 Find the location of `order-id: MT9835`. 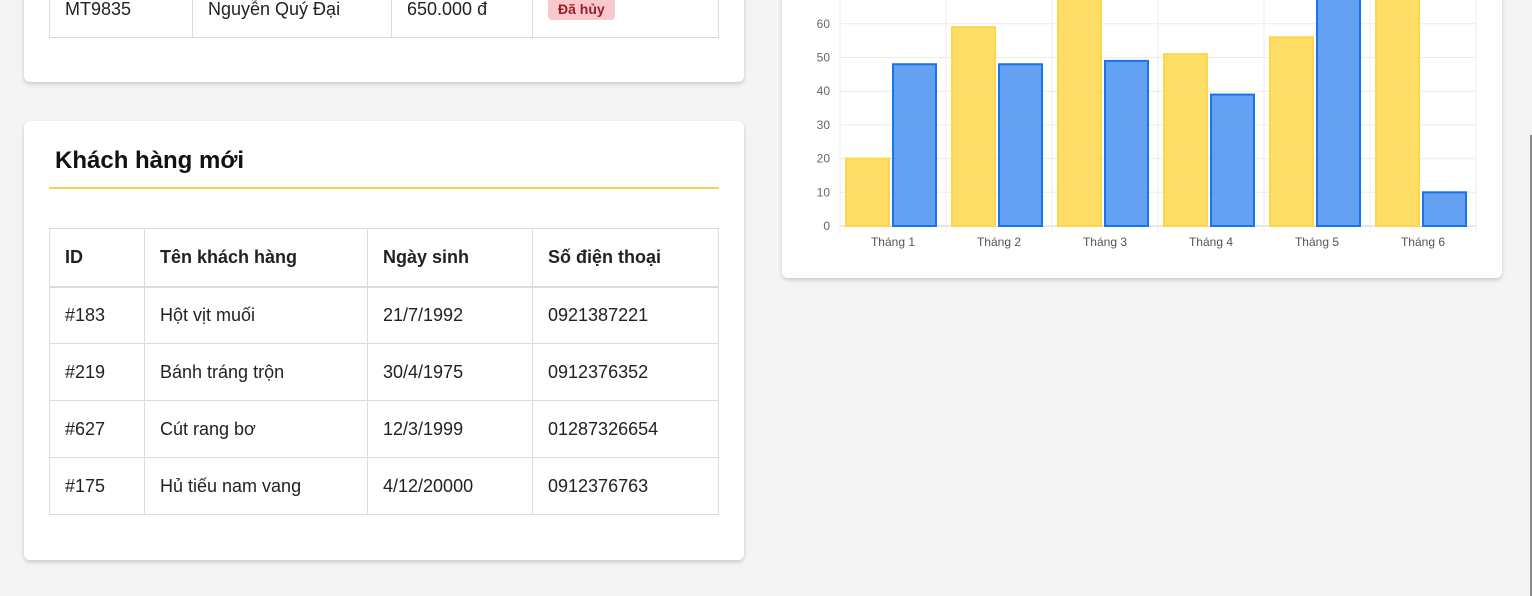

order-id: MT9835 is located at coordinates (121, 19).